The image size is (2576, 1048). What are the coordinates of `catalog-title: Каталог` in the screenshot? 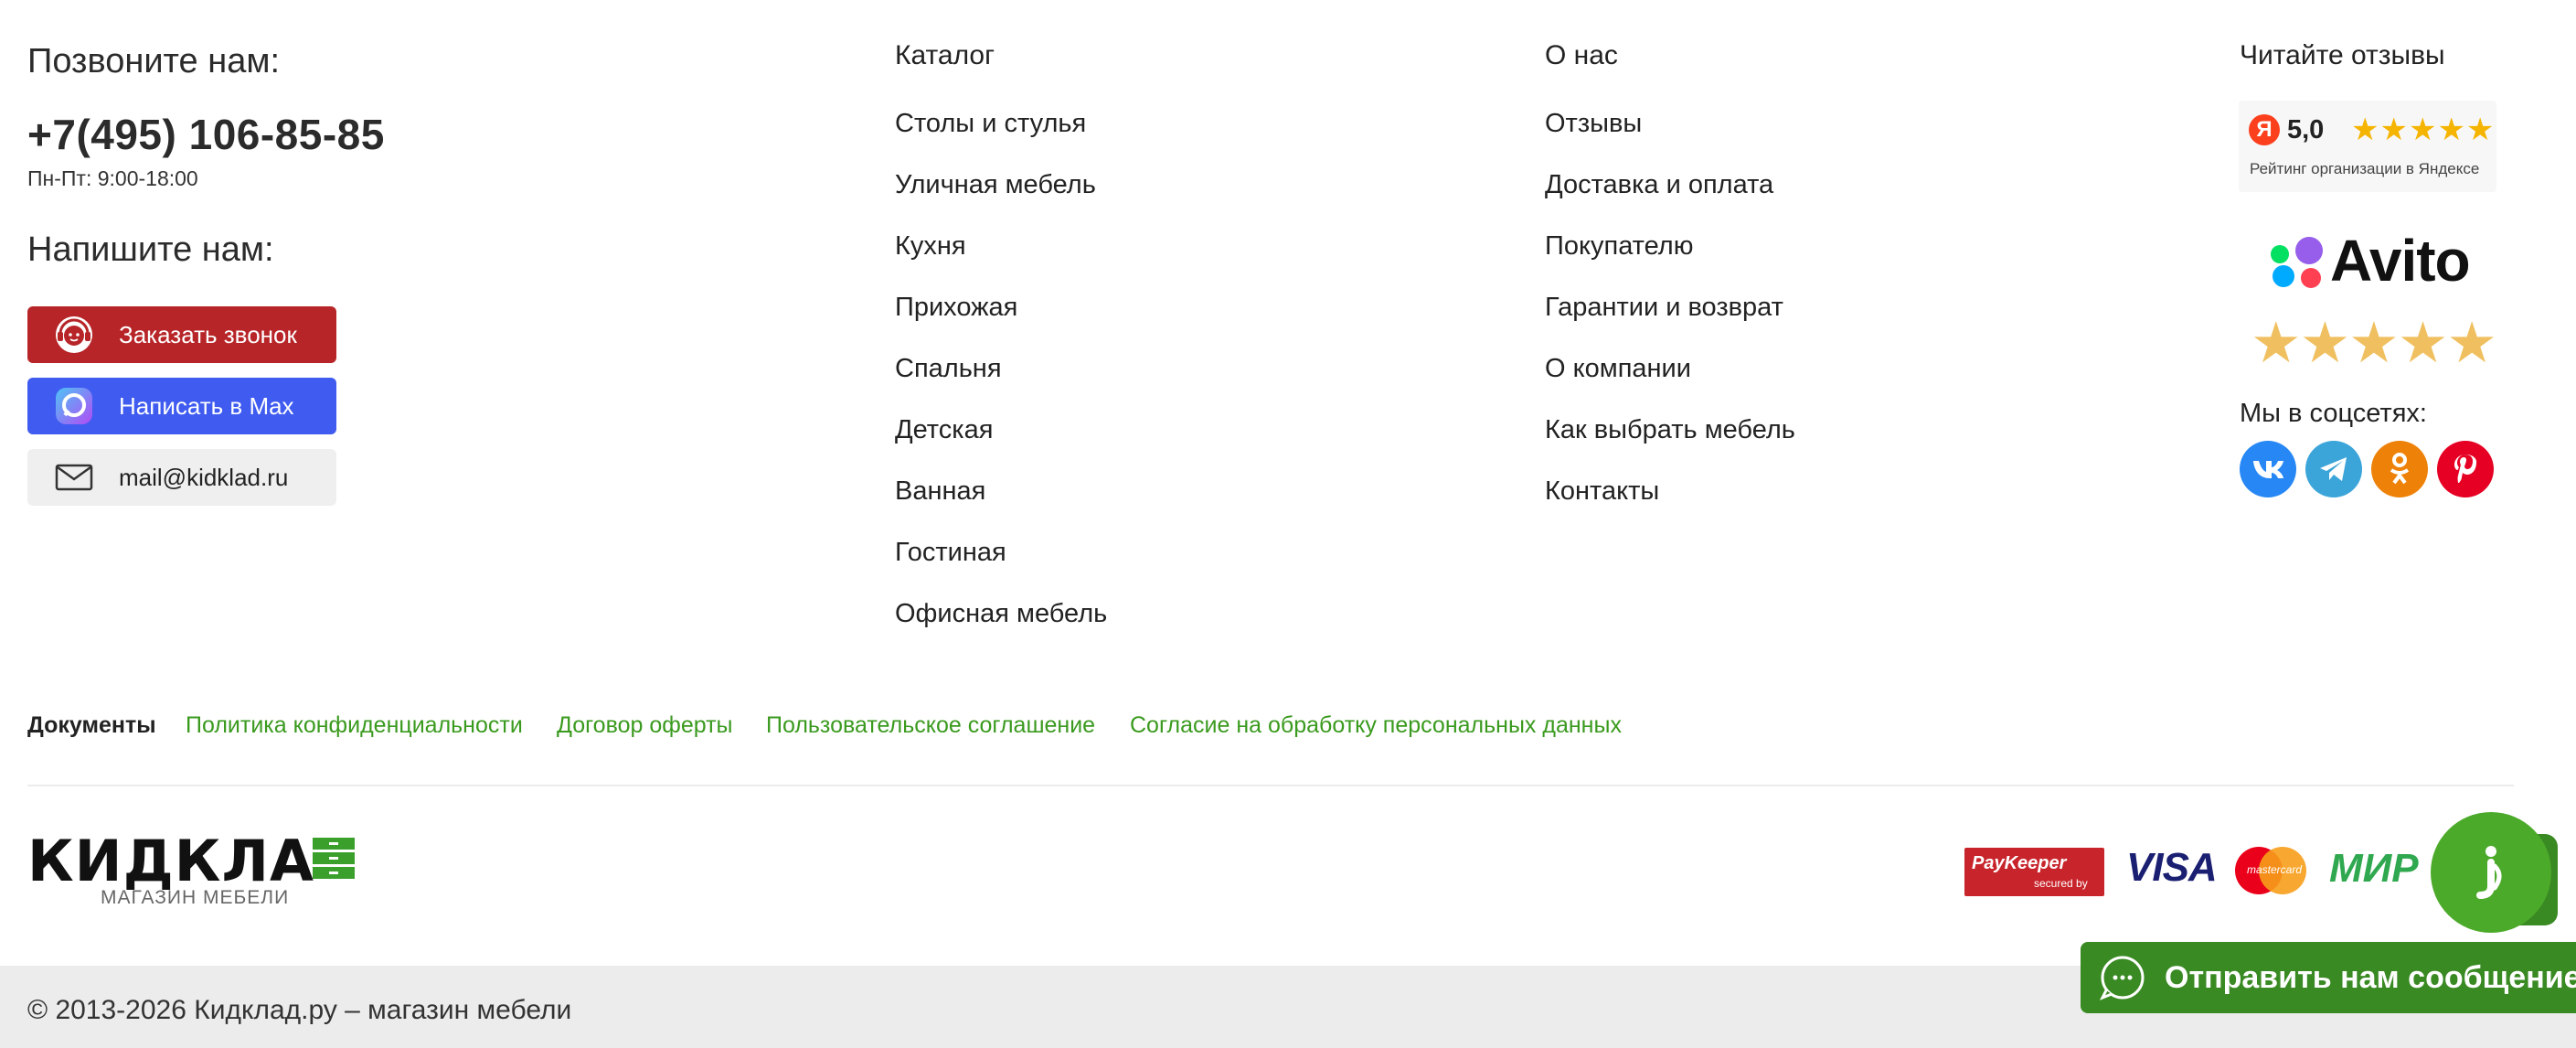 It's located at (945, 55).